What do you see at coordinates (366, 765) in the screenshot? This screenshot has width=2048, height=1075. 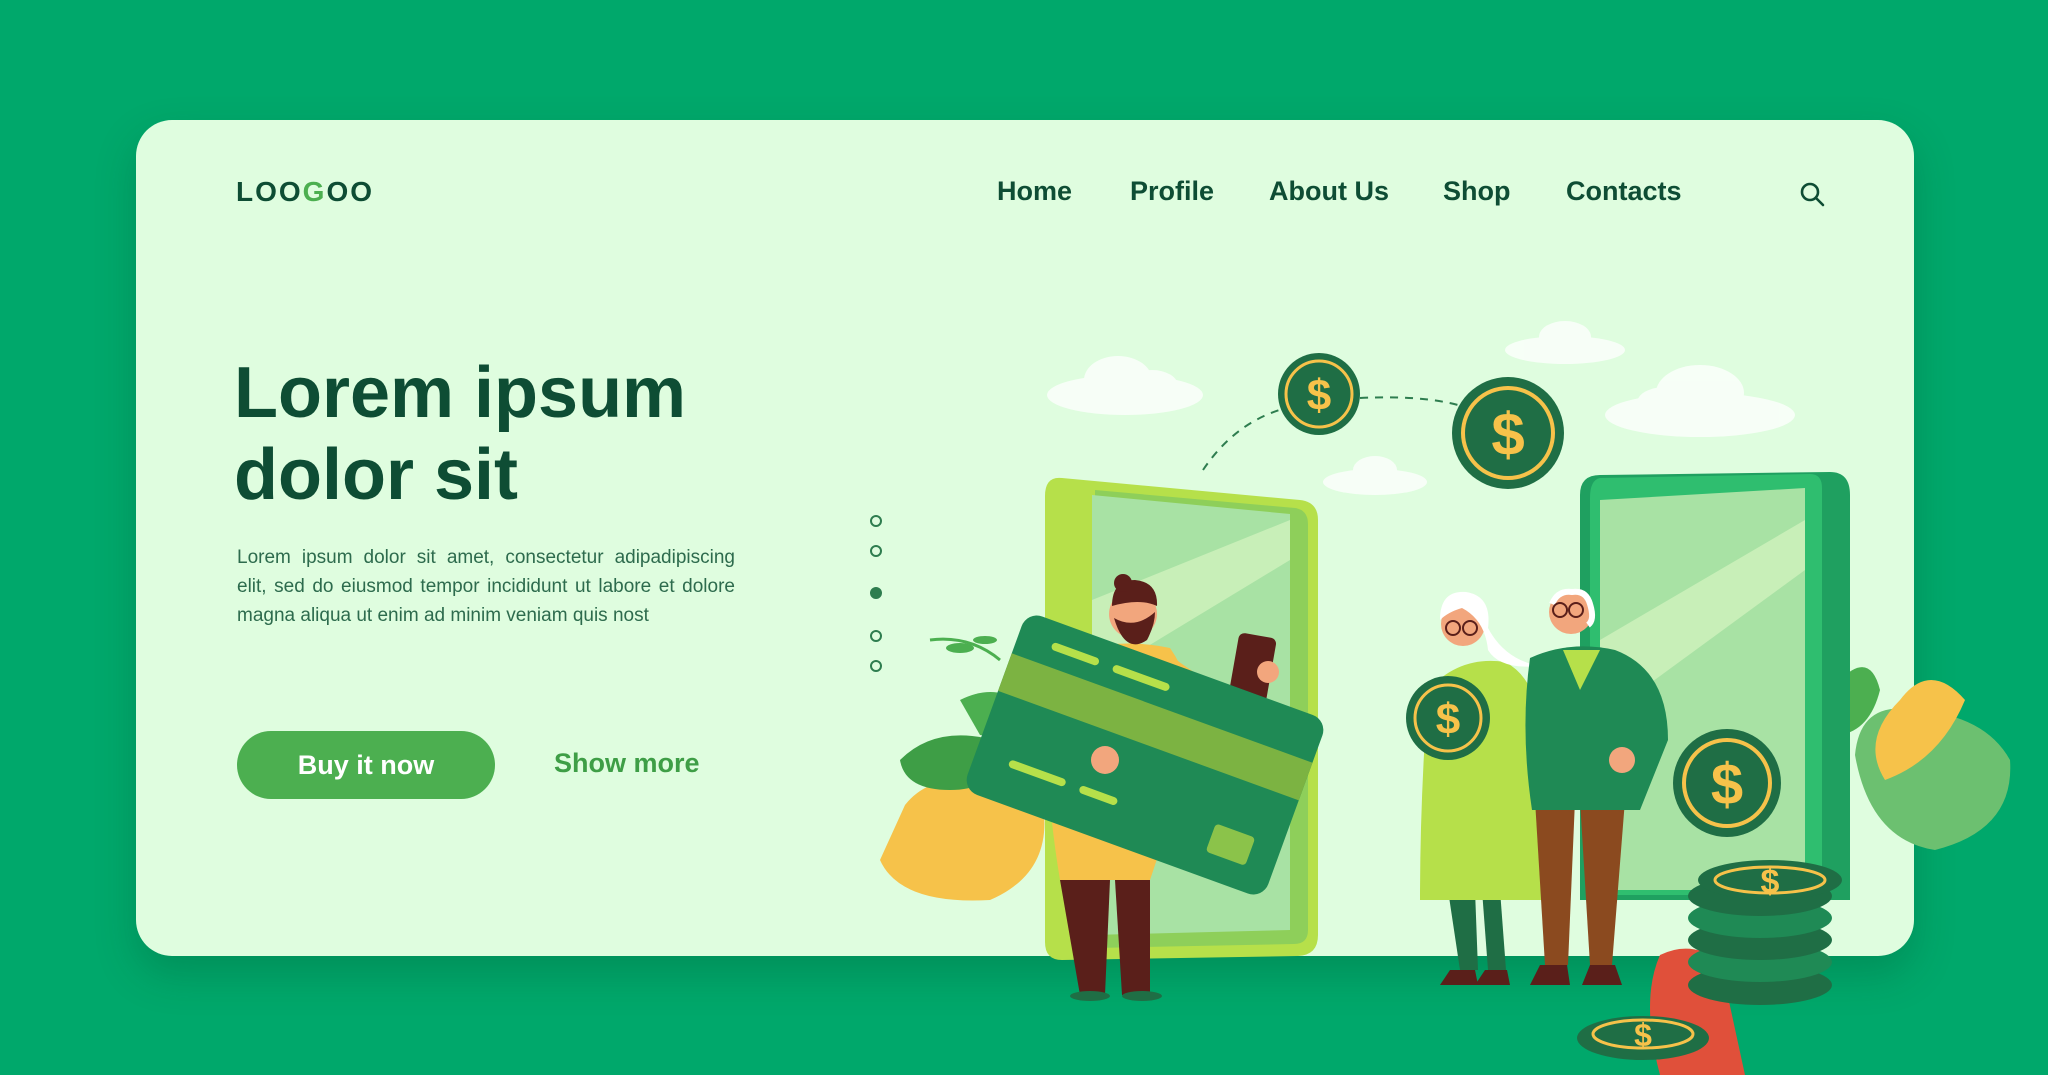 I see `buy-it-now-button: Buy it now` at bounding box center [366, 765].